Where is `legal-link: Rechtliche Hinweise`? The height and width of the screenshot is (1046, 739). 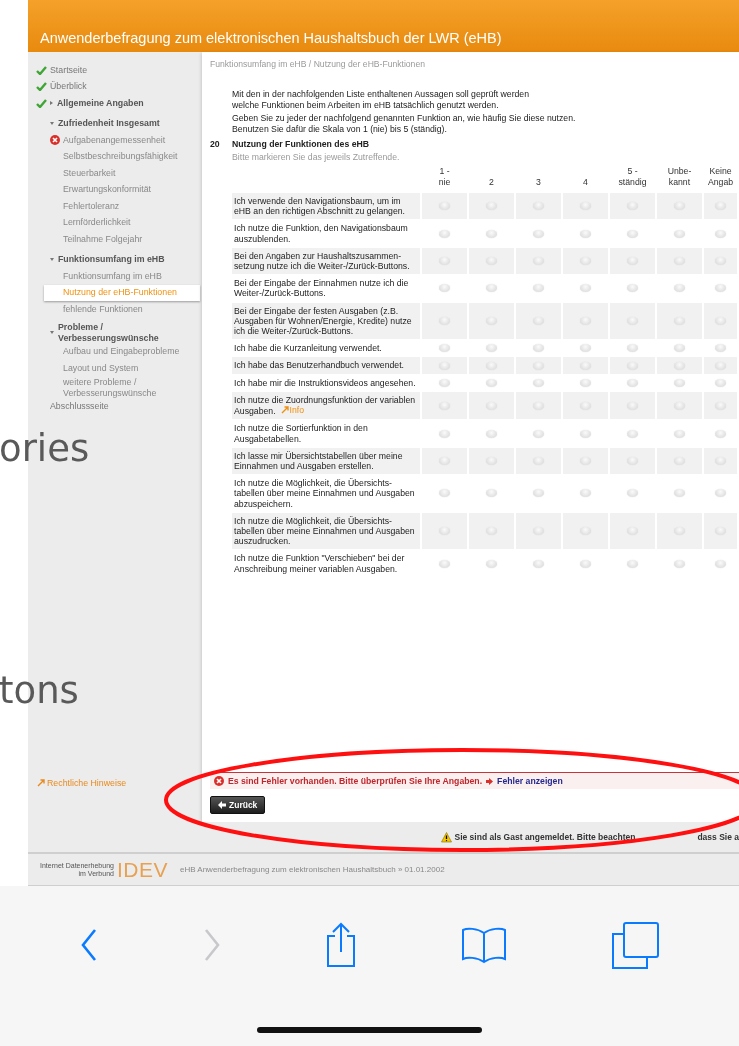
legal-link: Rechtliche Hinweise is located at coordinates (115, 800).